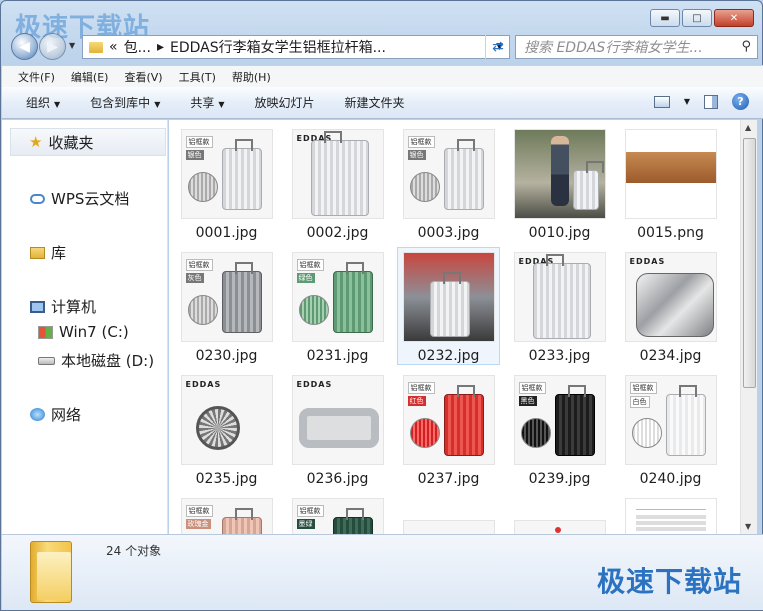 The width and height of the screenshot is (763, 611). I want to click on sidebar-item-label: Win7 (C:), so click(94, 332).